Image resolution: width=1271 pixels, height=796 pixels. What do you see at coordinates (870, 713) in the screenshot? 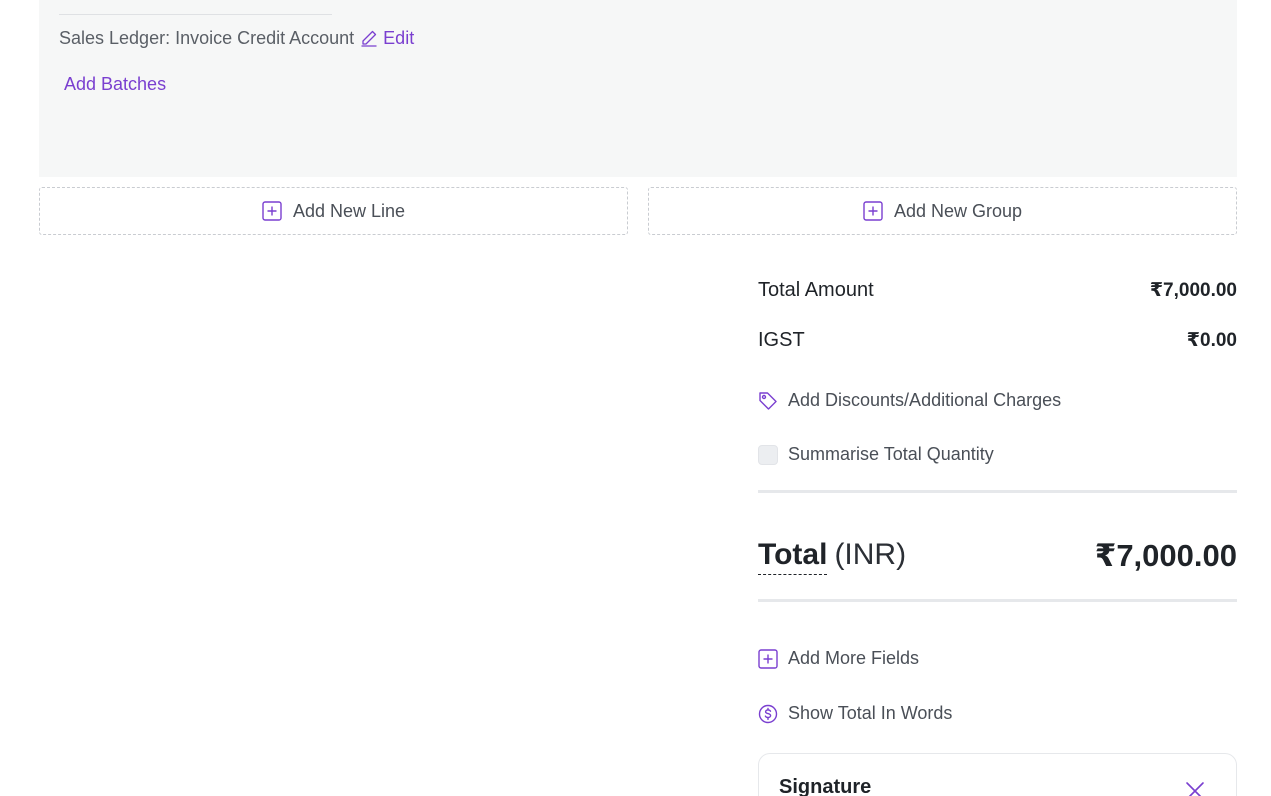
I see `show-total-words-label: Show Total In Words` at bounding box center [870, 713].